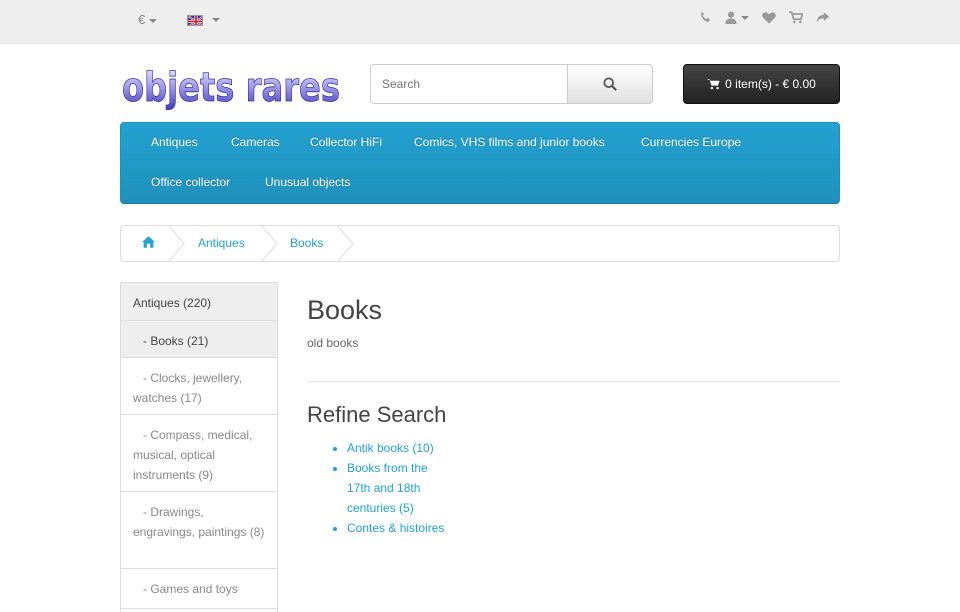 This screenshot has width=960, height=612. Describe the element at coordinates (769, 17) in the screenshot. I see `heart-icon` at that location.